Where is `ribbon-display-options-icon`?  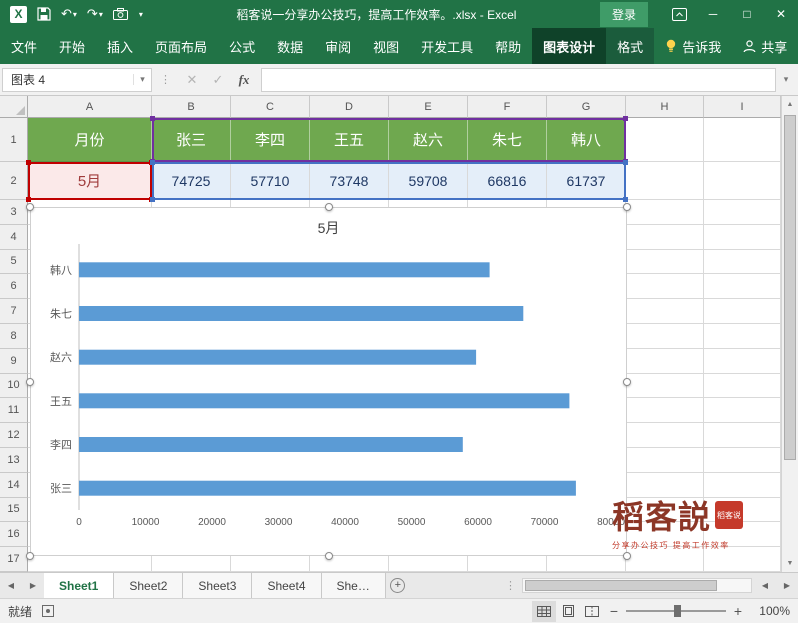 ribbon-display-options-icon is located at coordinates (679, 14).